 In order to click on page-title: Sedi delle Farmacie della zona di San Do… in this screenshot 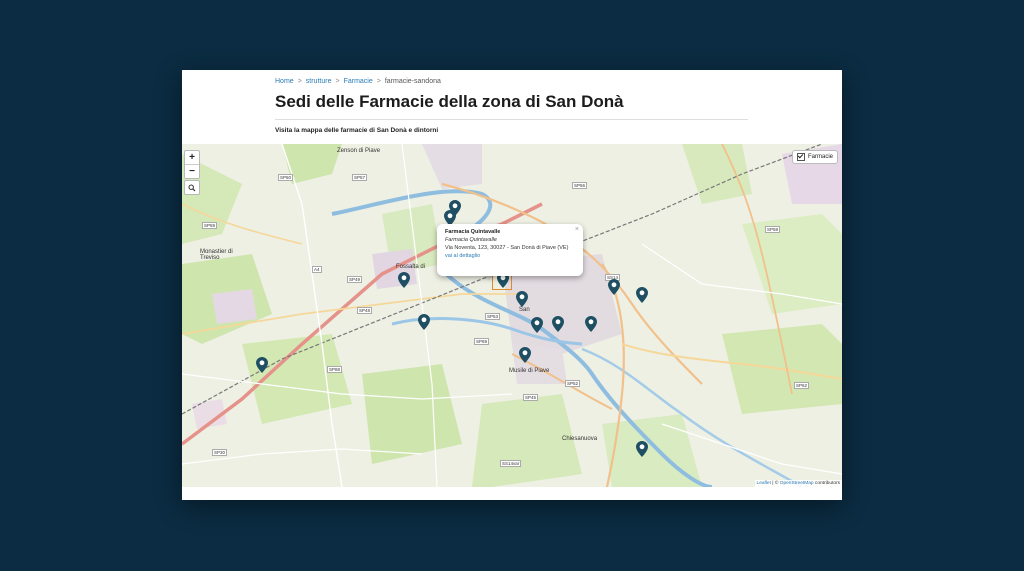, I will do `click(449, 101)`.